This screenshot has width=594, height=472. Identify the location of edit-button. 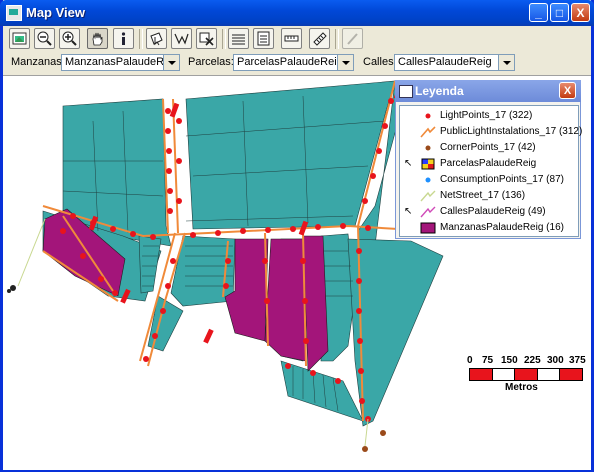
(352, 38).